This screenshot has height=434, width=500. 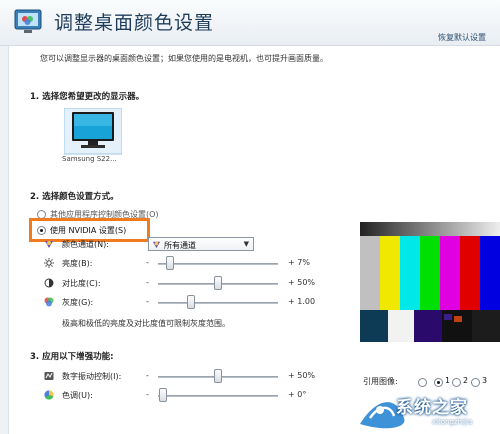 I want to click on gamma-icon, so click(x=49, y=302).